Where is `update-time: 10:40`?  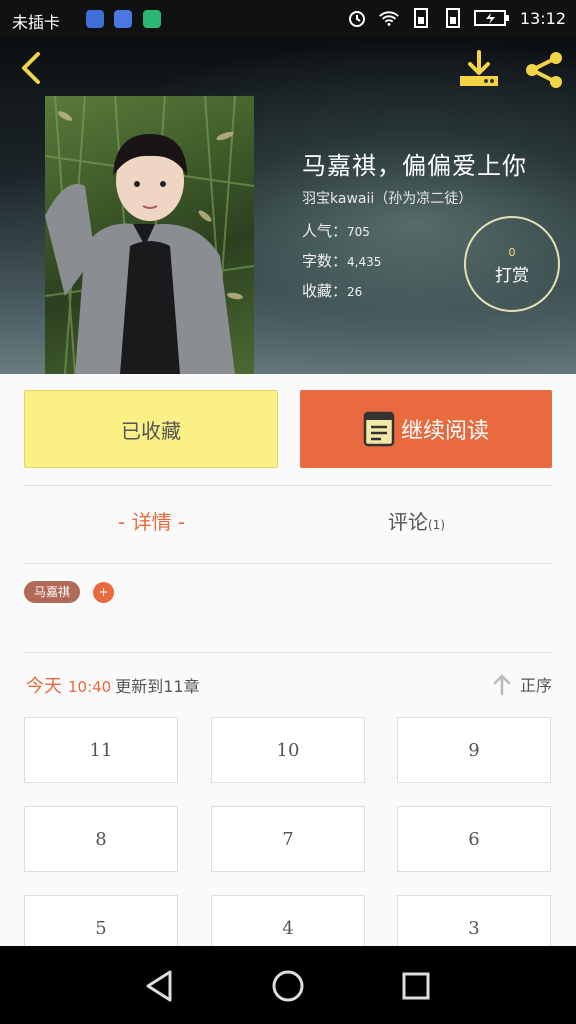 update-time: 10:40 is located at coordinates (90, 687).